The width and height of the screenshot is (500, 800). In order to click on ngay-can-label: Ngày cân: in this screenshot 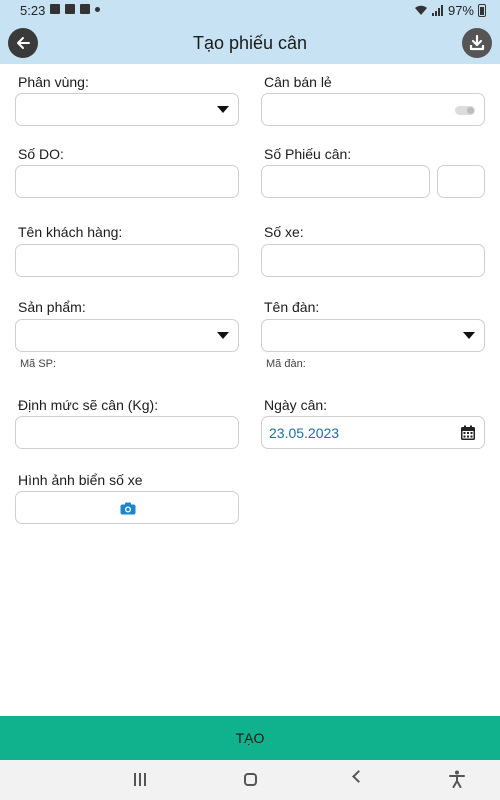, I will do `click(296, 405)`.